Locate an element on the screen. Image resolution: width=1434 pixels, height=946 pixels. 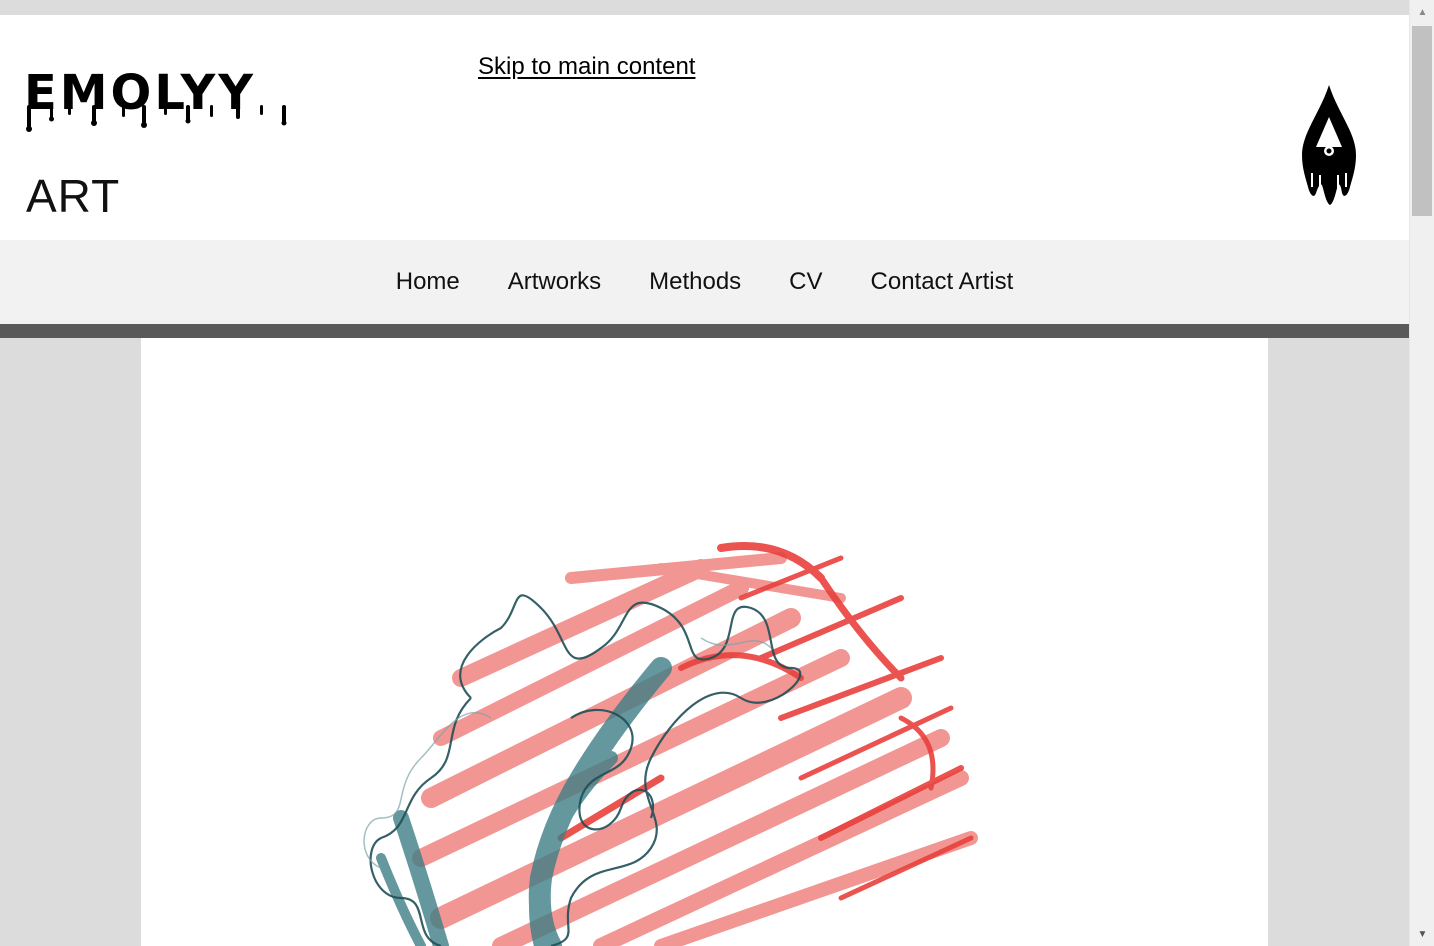
scroll-up-arrow-icon: ▲ is located at coordinates (1422, 12).